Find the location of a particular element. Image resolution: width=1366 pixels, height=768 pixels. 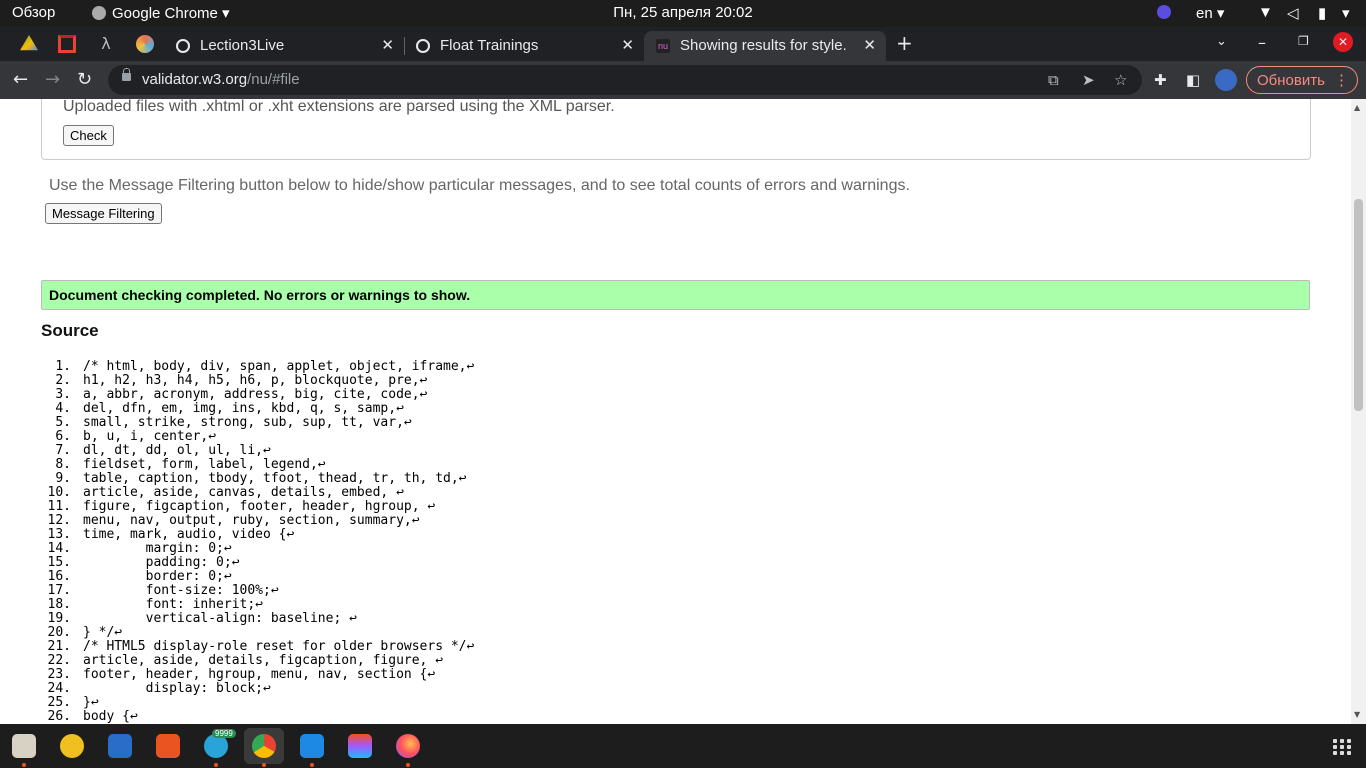

line-code: fieldset, form, label, legend,↩ is located at coordinates (204, 464).